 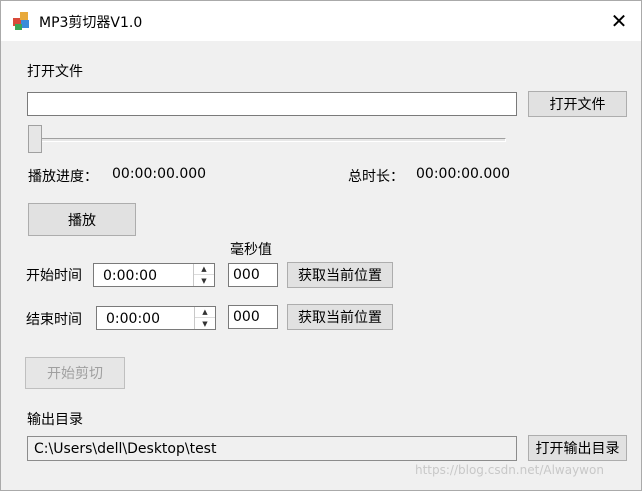 I want to click on output-dir-label: 输出目录, so click(x=55, y=420).